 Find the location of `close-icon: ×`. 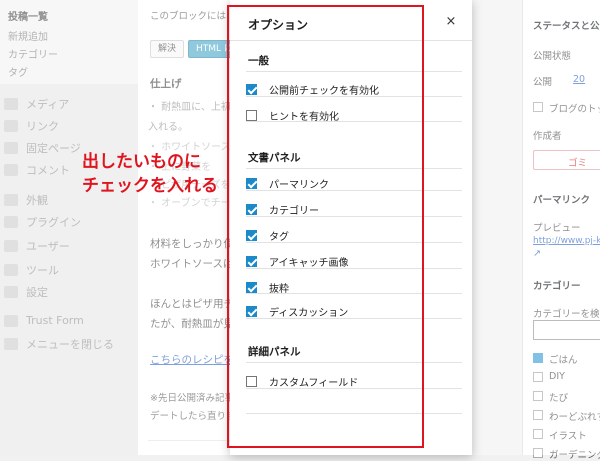

close-icon: × is located at coordinates (451, 22).